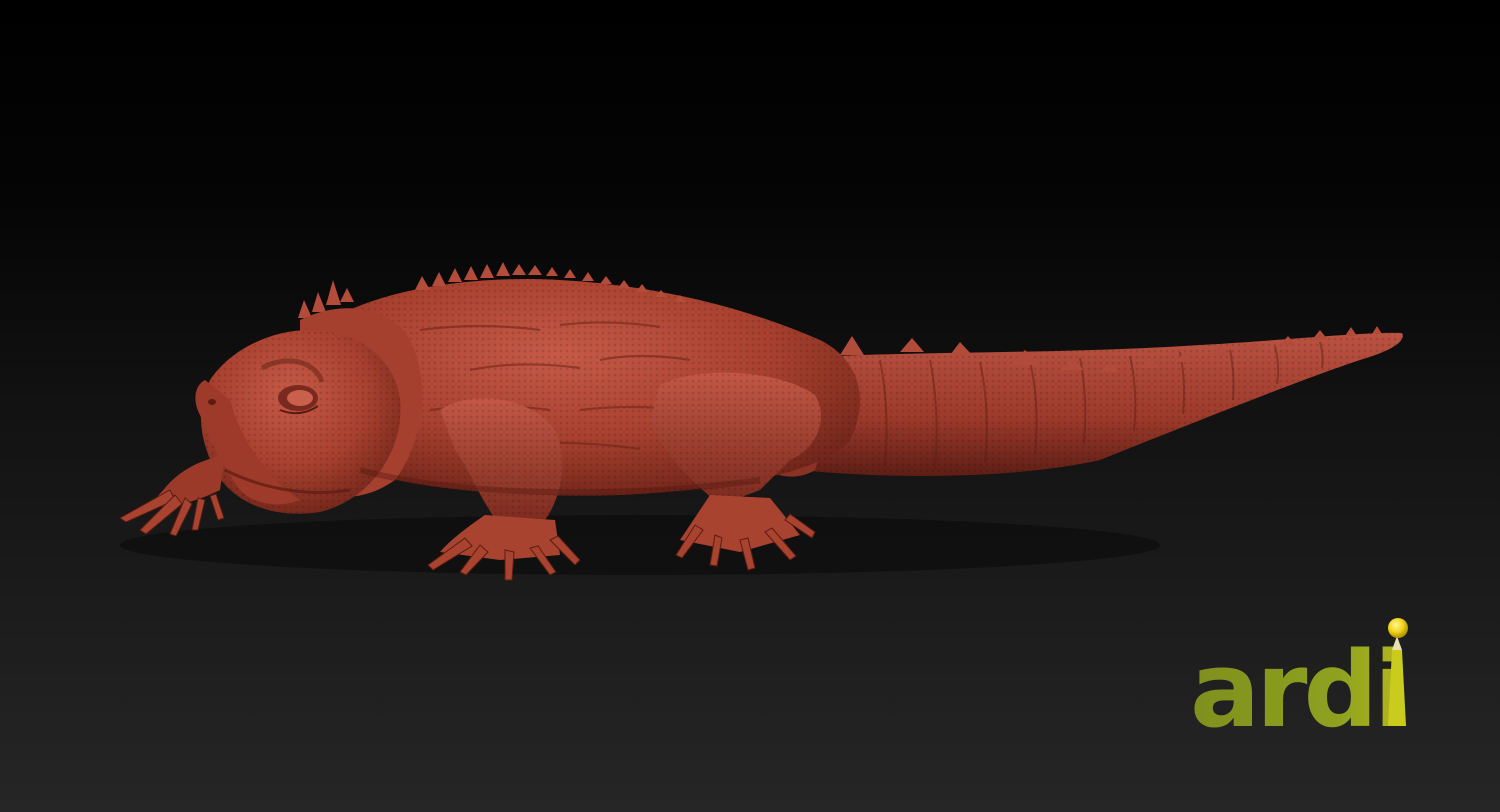 The image size is (1500, 812). Describe the element at coordinates (172, 496) in the screenshot. I see `front-leg-far` at that location.